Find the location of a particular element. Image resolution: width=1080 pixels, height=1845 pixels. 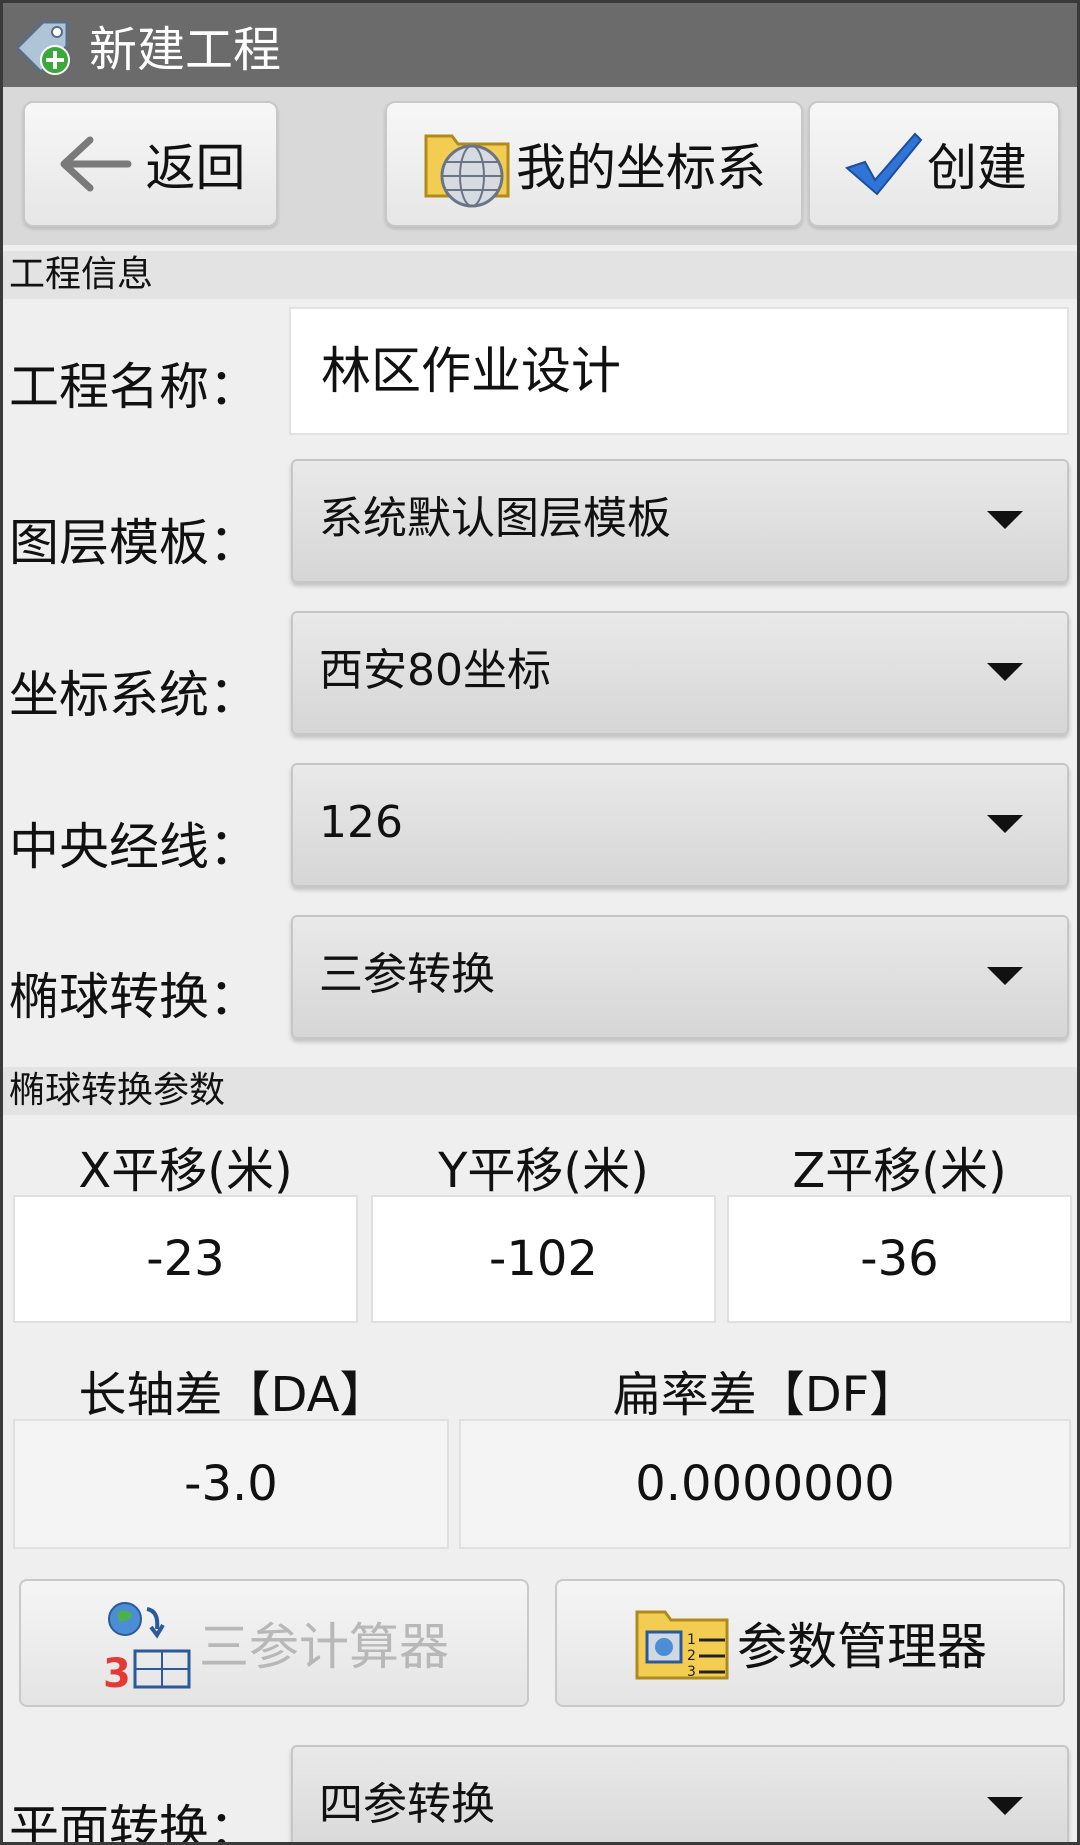

plane-transform-label: 平面转换： is located at coordinates (134, 1822).